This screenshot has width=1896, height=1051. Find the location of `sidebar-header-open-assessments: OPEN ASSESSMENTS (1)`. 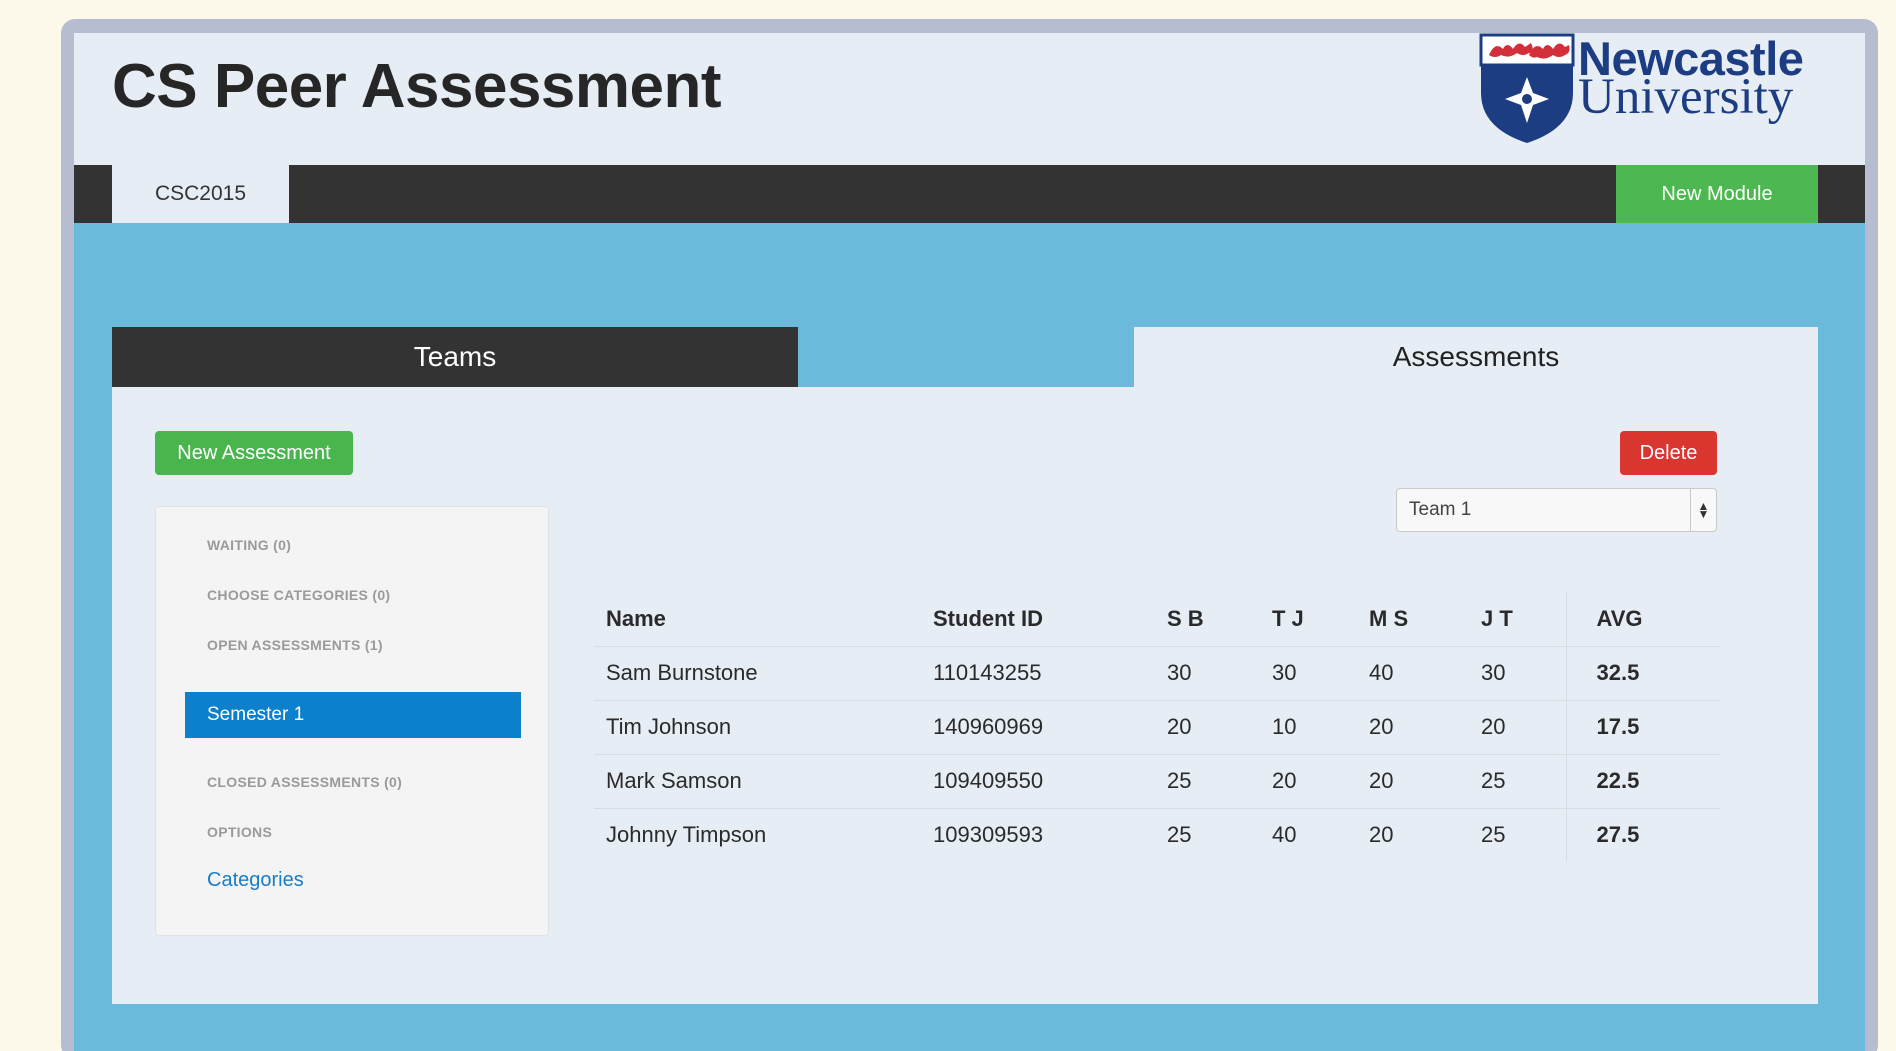

sidebar-header-open-assessments: OPEN ASSESSMENTS (1) is located at coordinates (295, 645).